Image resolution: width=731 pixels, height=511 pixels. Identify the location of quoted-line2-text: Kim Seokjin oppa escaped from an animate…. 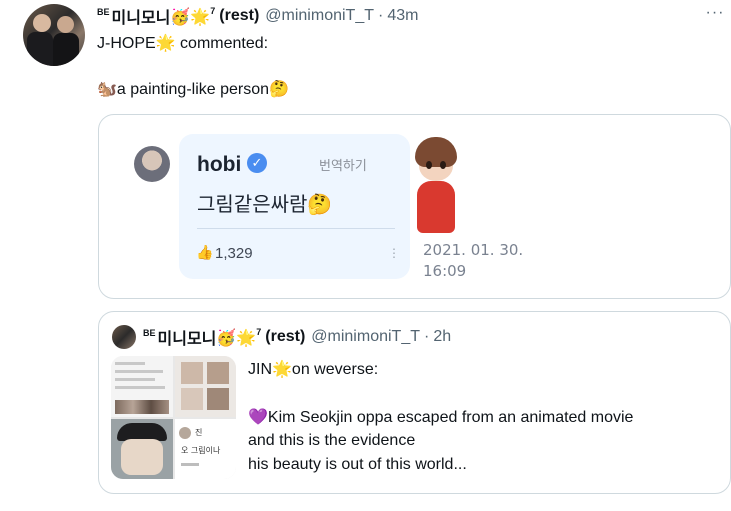
(450, 417).